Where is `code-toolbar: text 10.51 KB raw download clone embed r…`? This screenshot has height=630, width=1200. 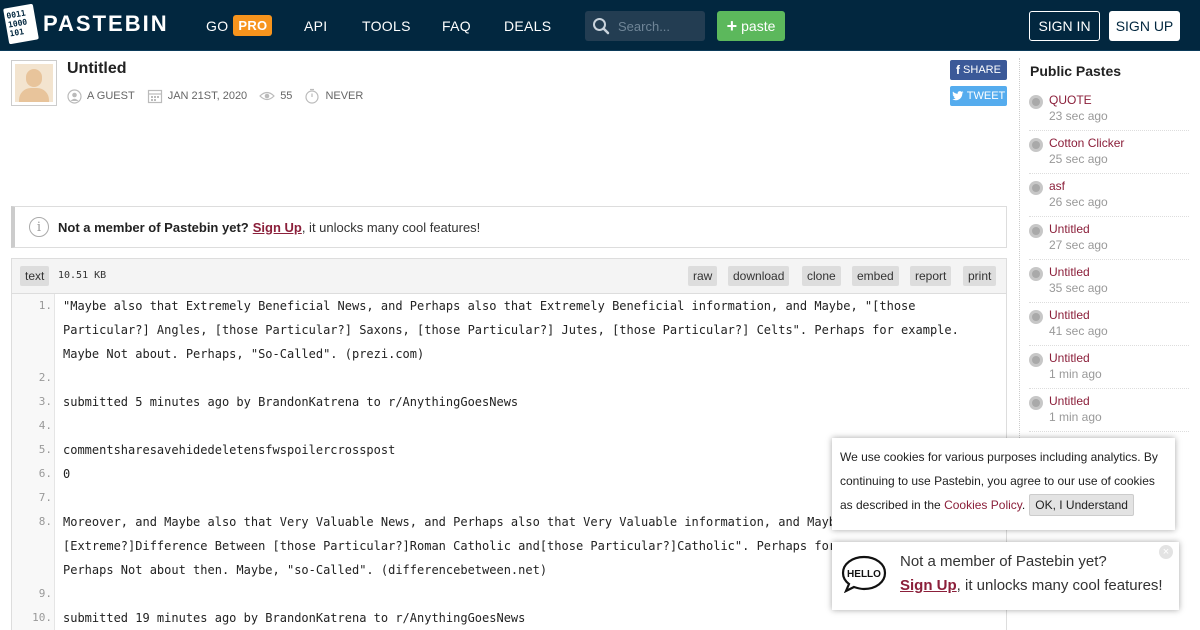 code-toolbar: text 10.51 KB raw download clone embed r… is located at coordinates (509, 276).